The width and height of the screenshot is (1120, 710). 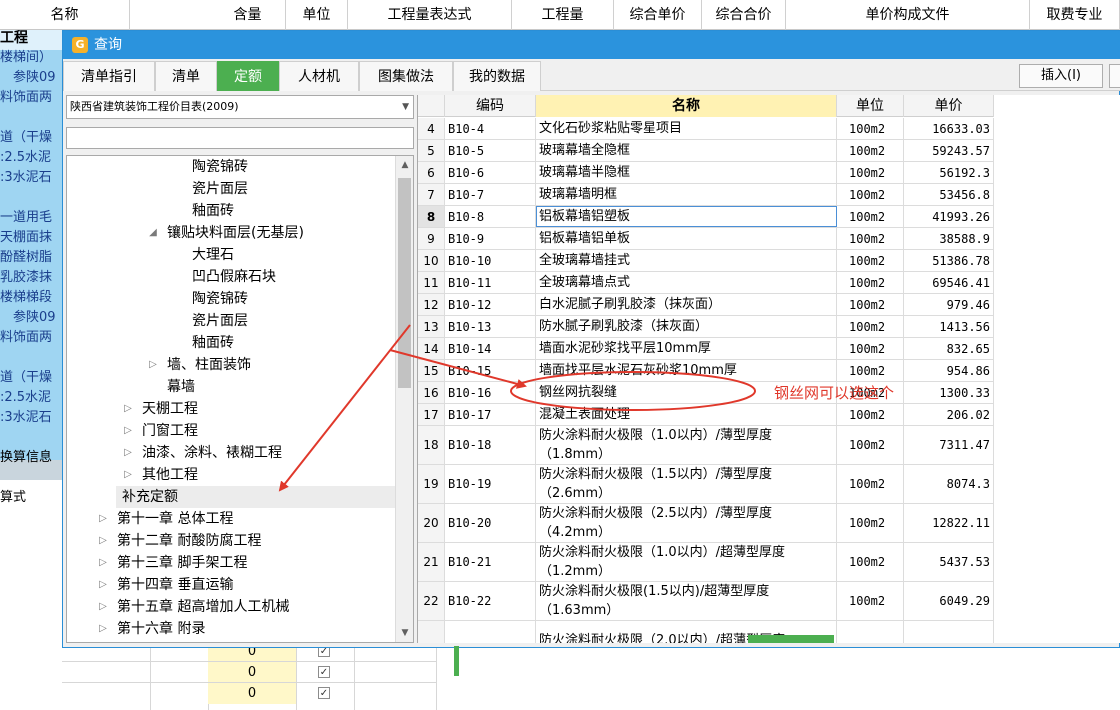 I want to click on dialog-title-bar: G 查询, so click(x=591, y=45).